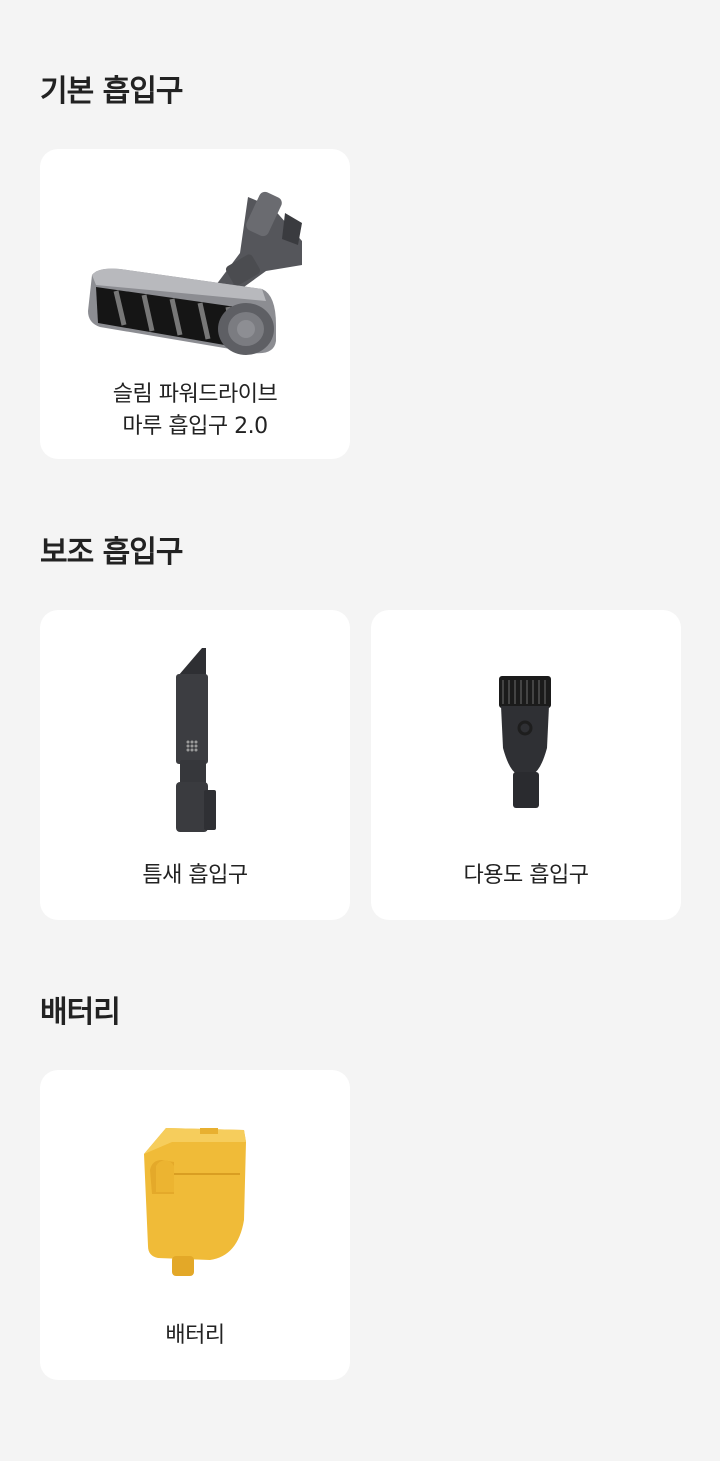  I want to click on battery-pack-icon, so click(195, 1202).